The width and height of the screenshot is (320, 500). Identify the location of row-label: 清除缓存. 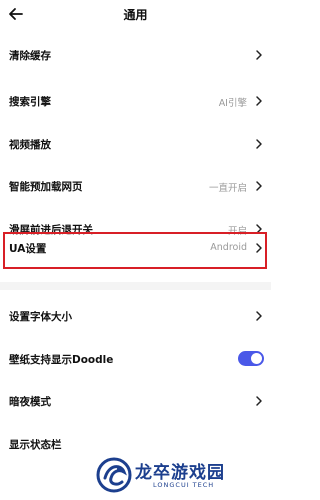
(30, 56).